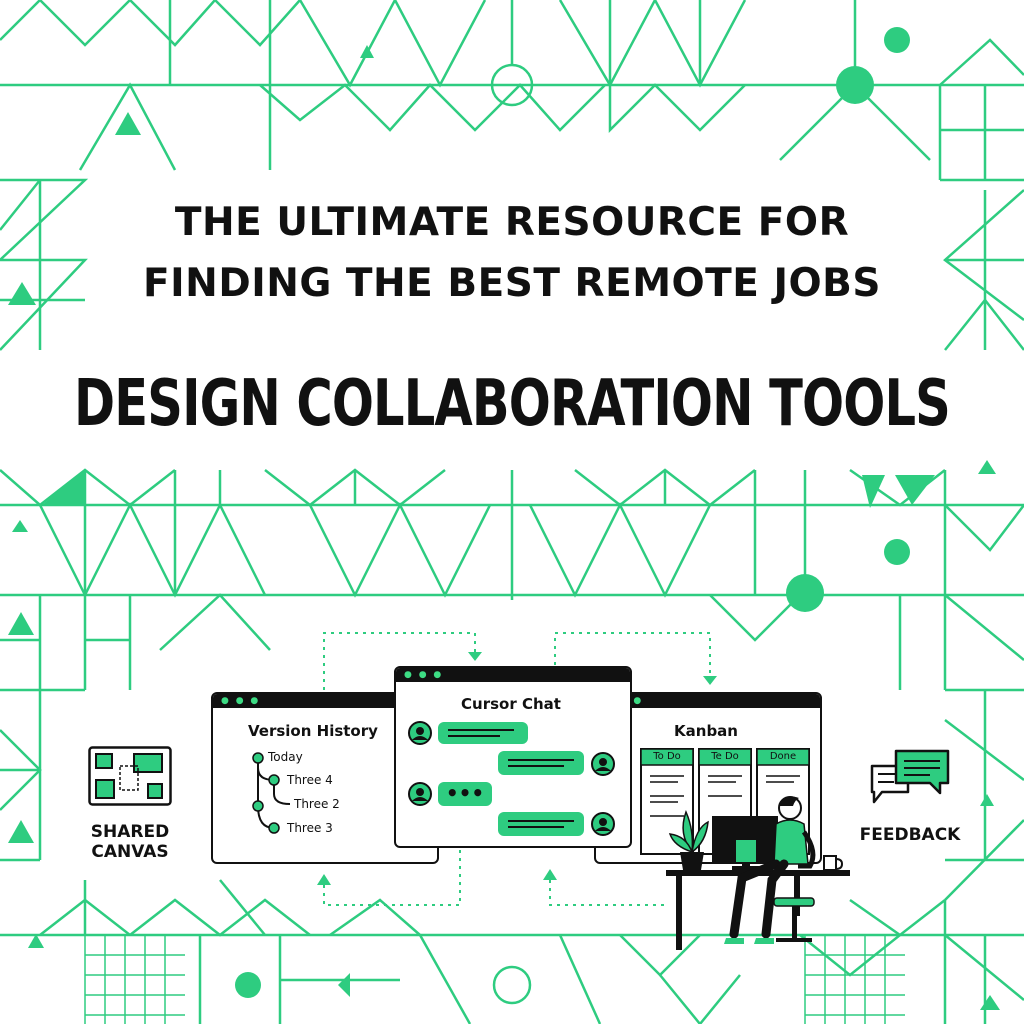 The width and height of the screenshot is (1024, 1024). What do you see at coordinates (783, 756) in the screenshot?
I see `kanban-column-done: Done` at bounding box center [783, 756].